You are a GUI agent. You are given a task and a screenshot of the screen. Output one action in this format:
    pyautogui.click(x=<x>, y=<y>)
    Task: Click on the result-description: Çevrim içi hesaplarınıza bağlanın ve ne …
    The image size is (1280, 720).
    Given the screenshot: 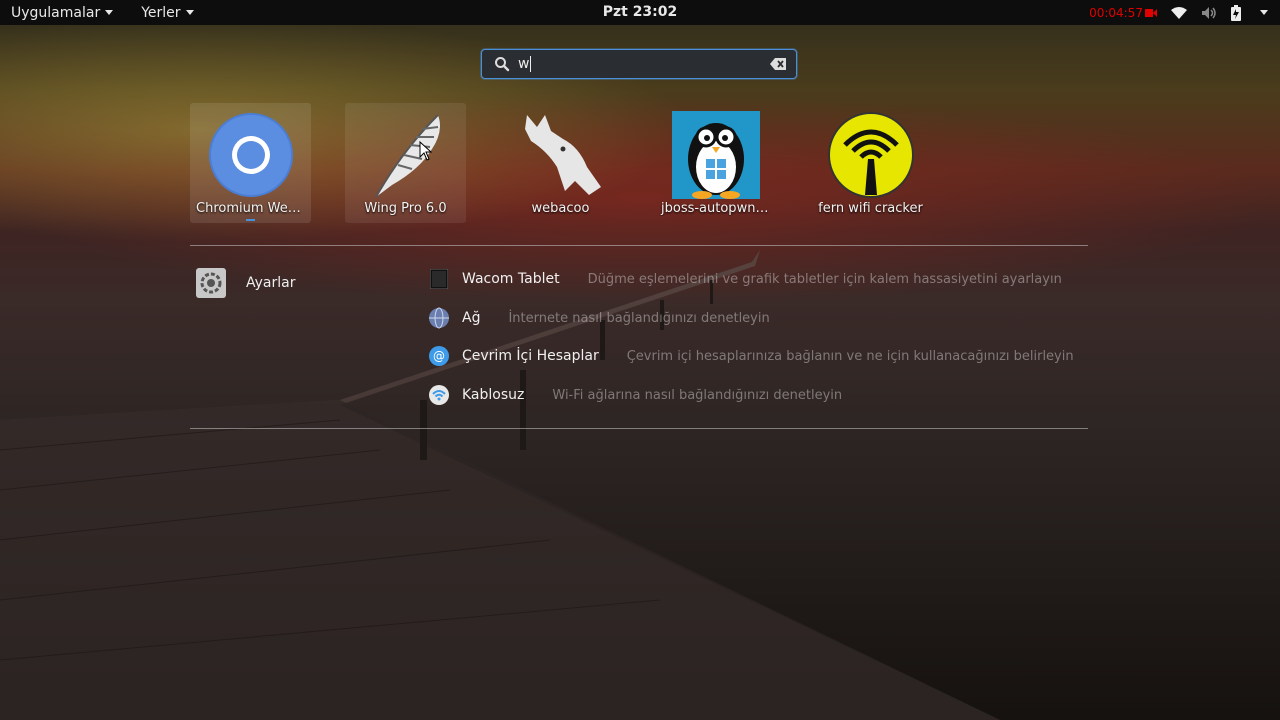 What is the action you would take?
    pyautogui.click(x=850, y=356)
    